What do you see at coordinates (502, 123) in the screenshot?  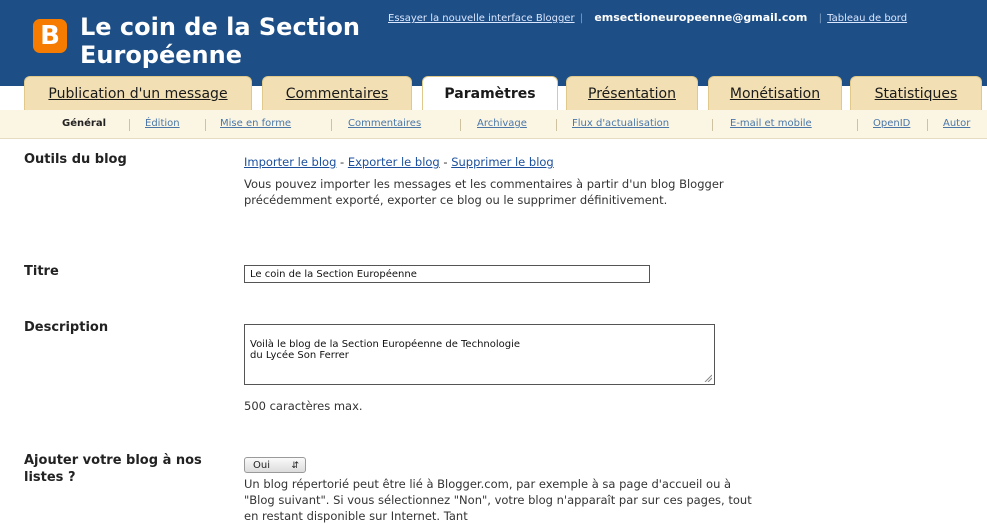 I see `subnav-archiving: Archivage` at bounding box center [502, 123].